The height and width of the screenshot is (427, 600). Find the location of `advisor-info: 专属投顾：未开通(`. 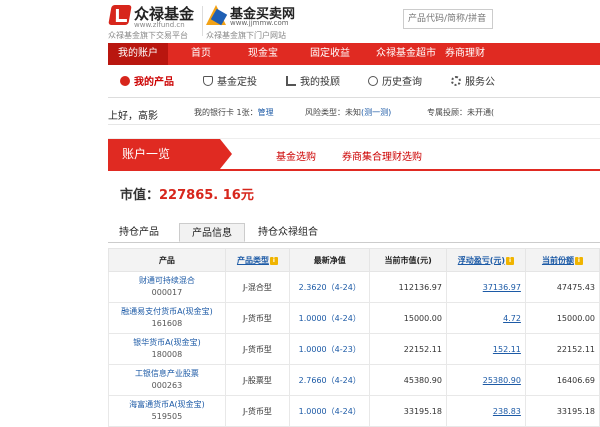

advisor-info: 专属投顾：未开通( is located at coordinates (461, 112).